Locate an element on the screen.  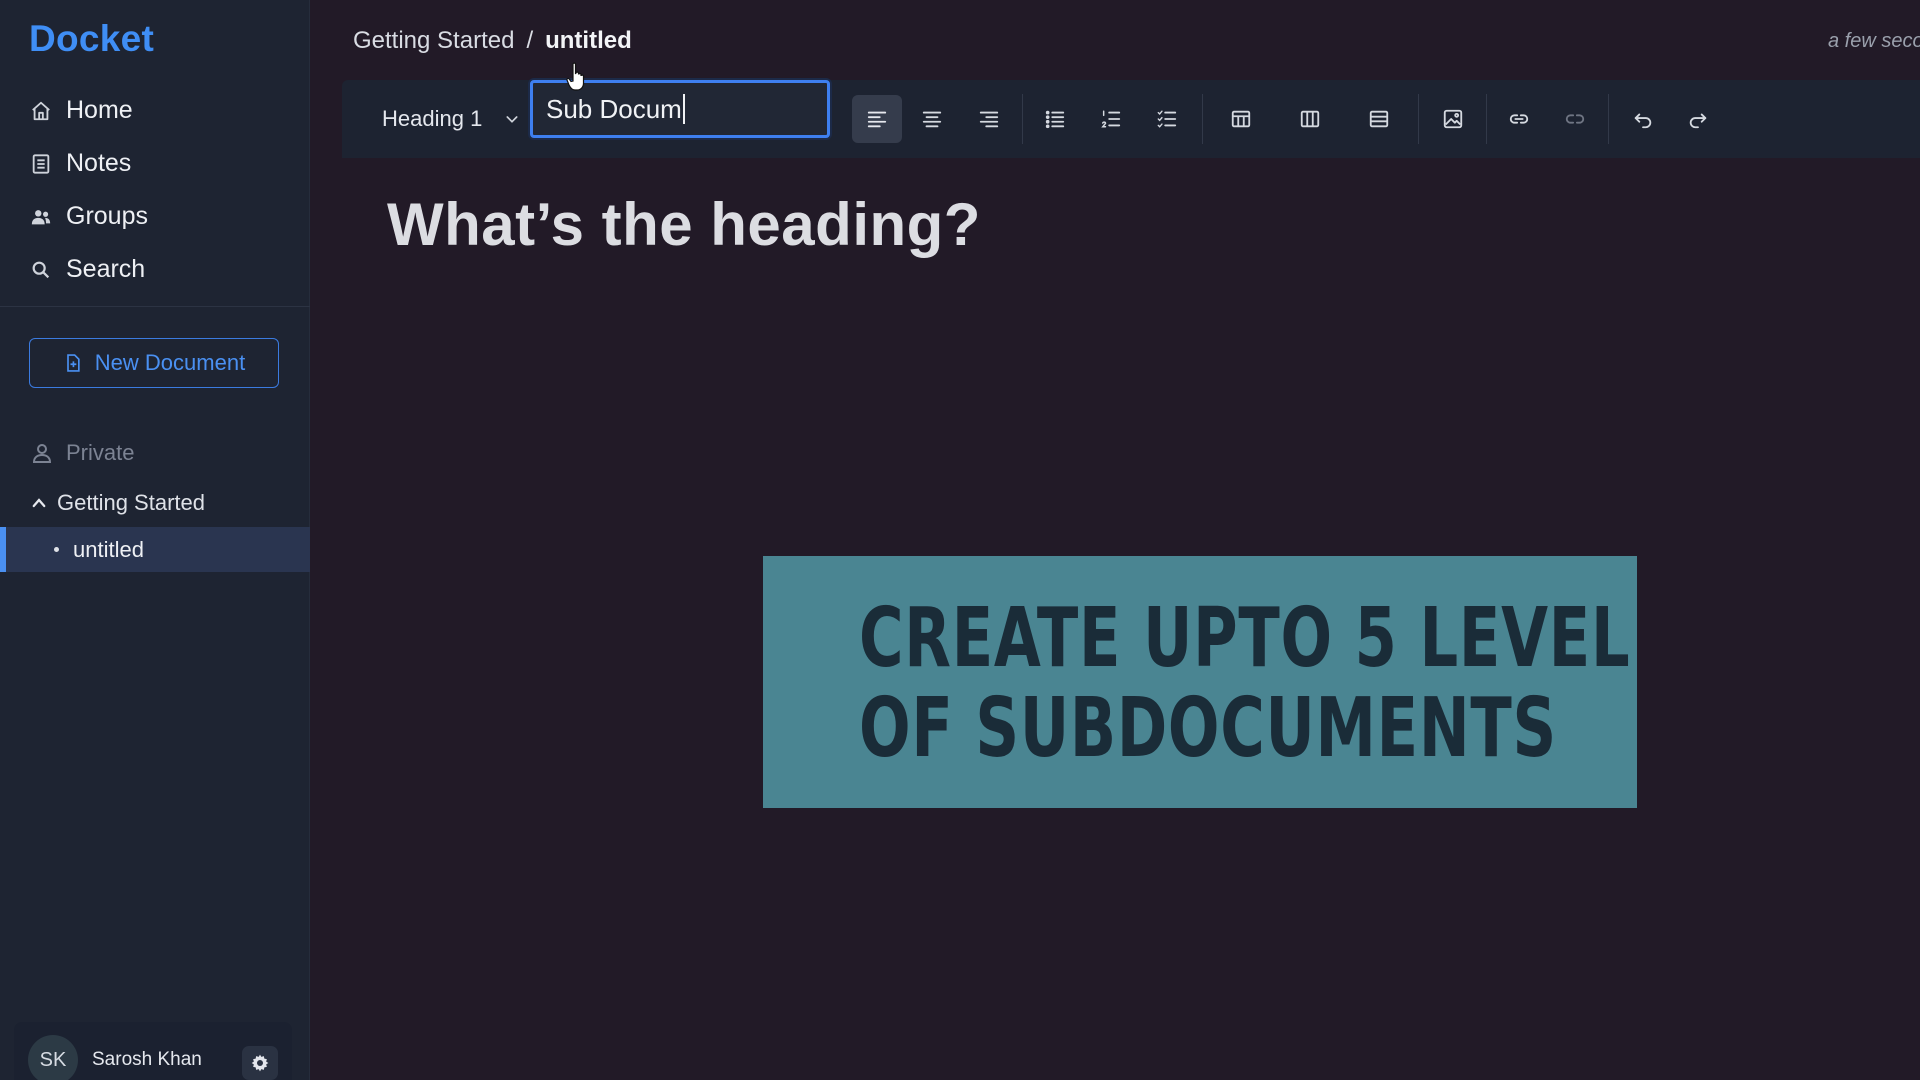
bullet-icon is located at coordinates (56, 549).